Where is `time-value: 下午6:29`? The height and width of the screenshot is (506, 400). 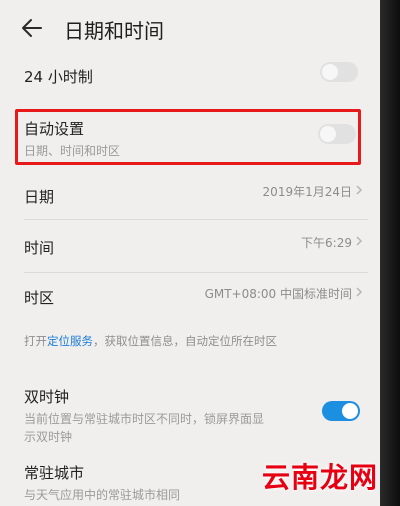
time-value: 下午6:29 is located at coordinates (326, 243).